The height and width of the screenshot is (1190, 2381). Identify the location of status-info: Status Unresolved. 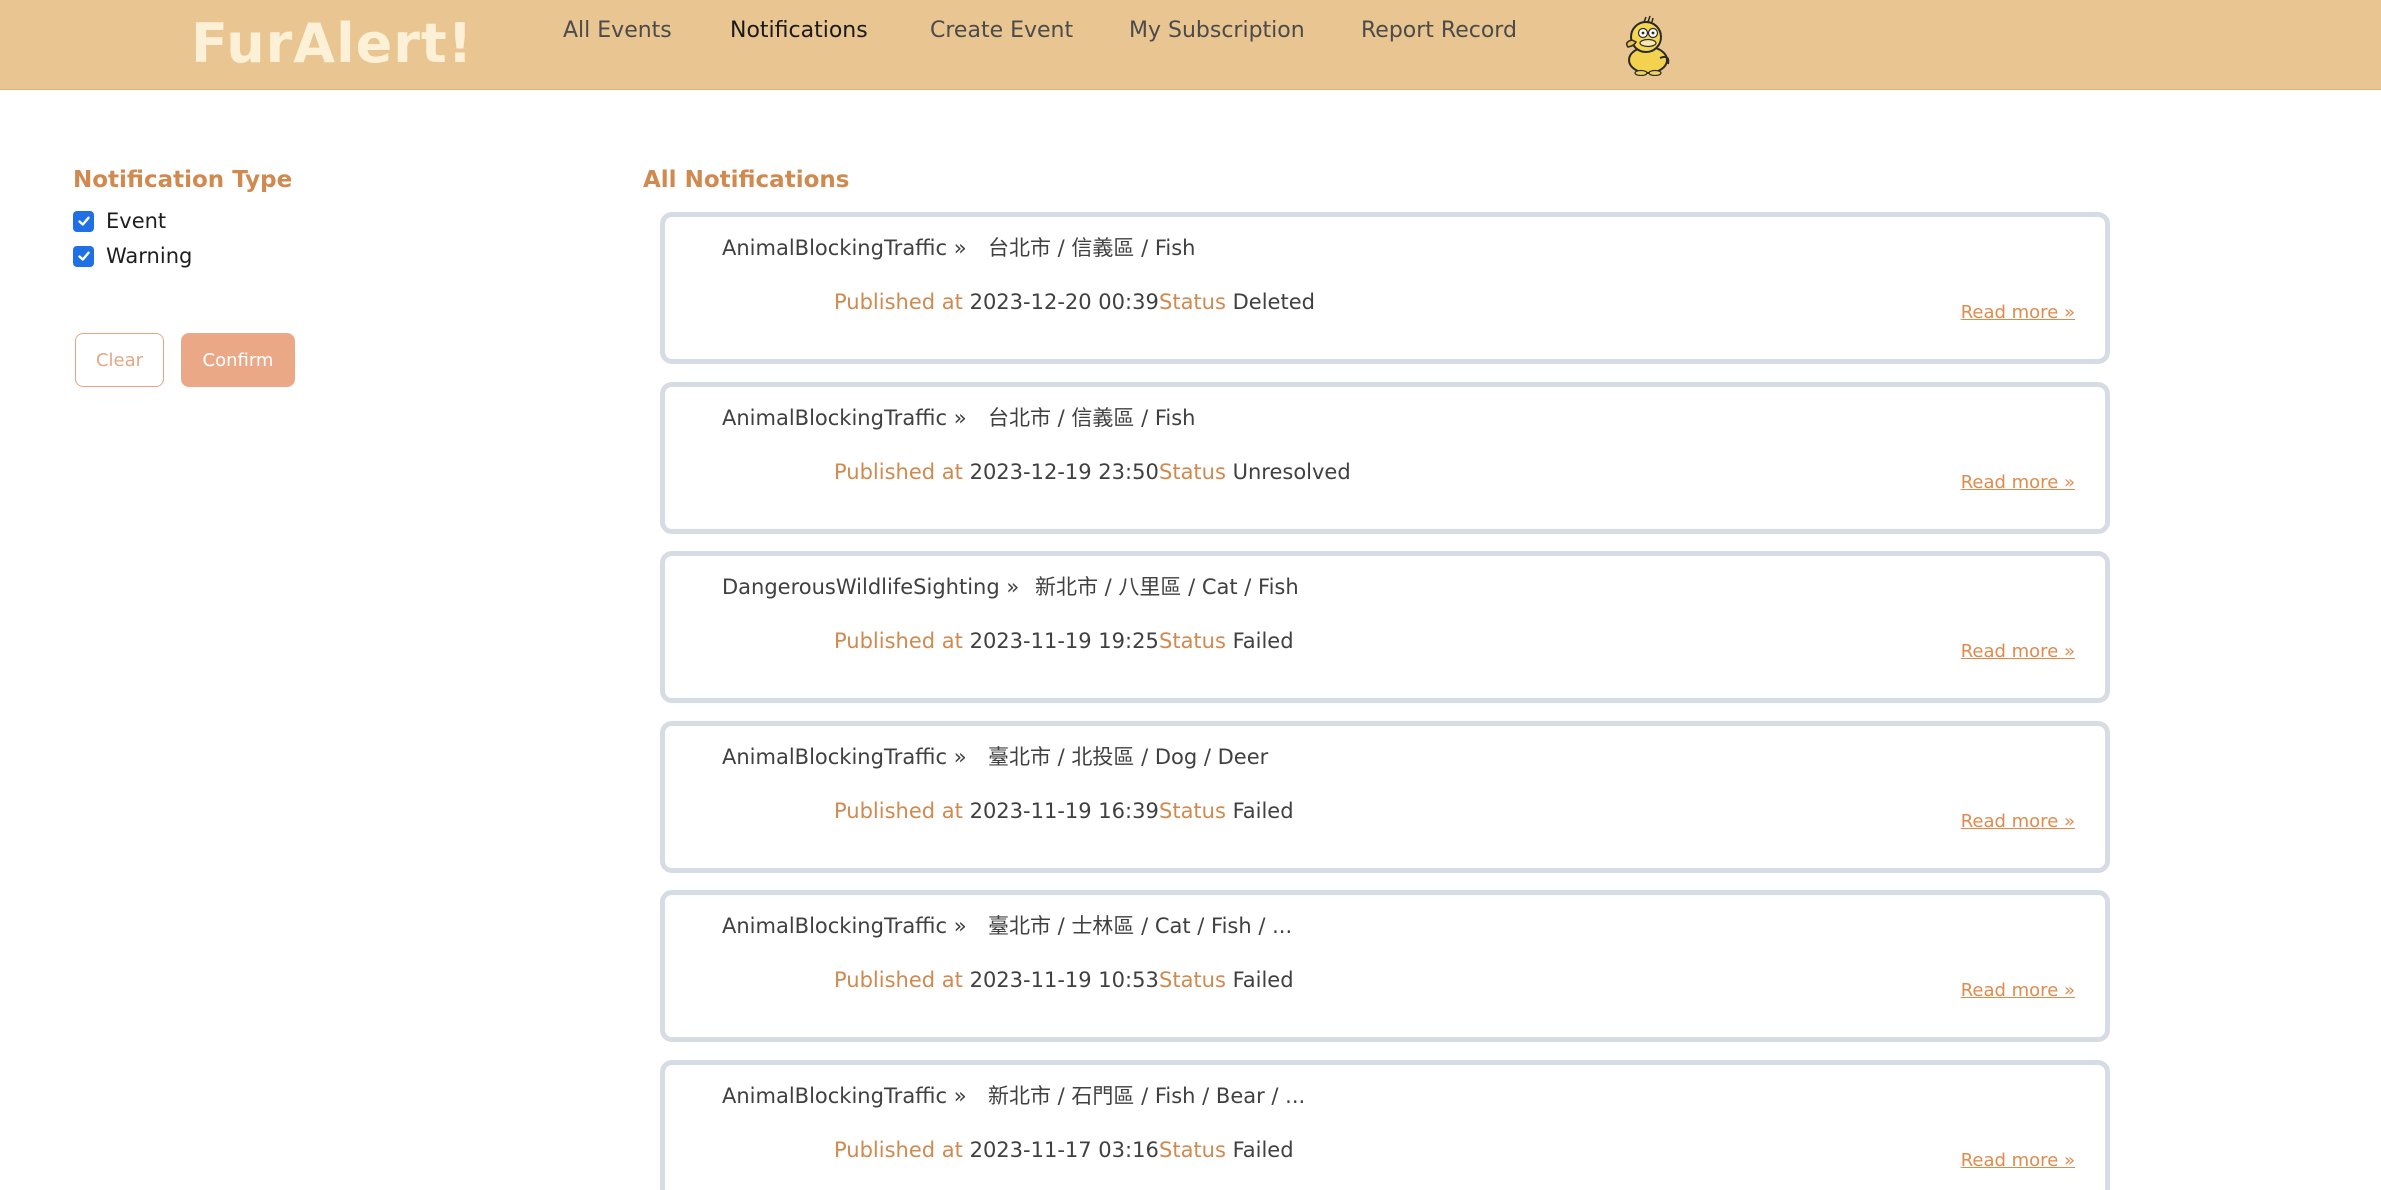
(1255, 472).